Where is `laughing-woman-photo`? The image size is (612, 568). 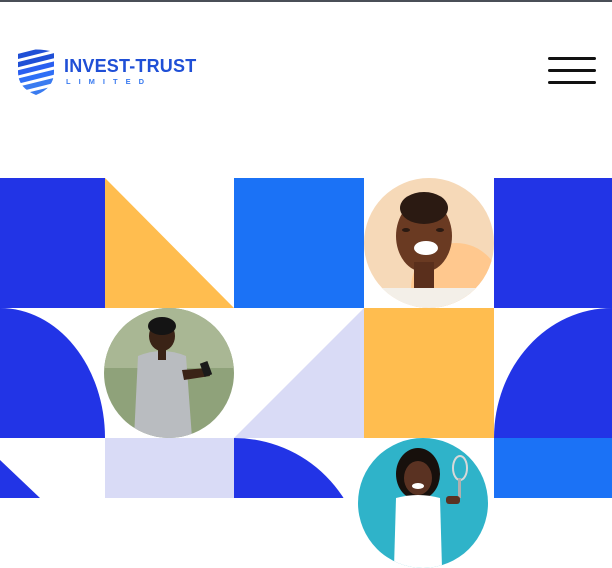 laughing-woman-photo is located at coordinates (429, 243).